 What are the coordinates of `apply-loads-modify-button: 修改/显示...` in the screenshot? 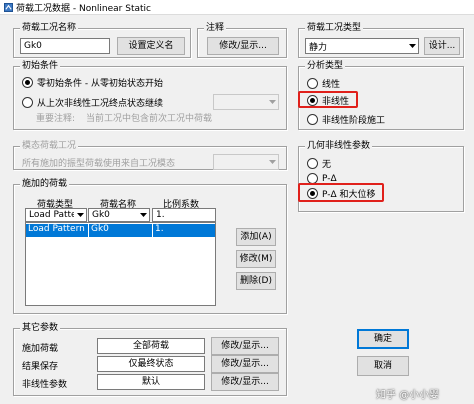 It's located at (245, 346).